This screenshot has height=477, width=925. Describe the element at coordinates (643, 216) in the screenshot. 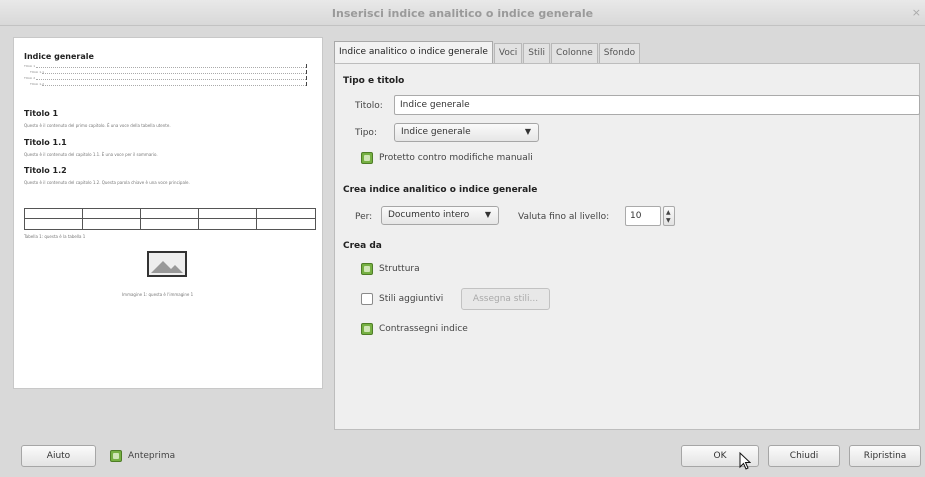

I see `level-input: 10` at that location.